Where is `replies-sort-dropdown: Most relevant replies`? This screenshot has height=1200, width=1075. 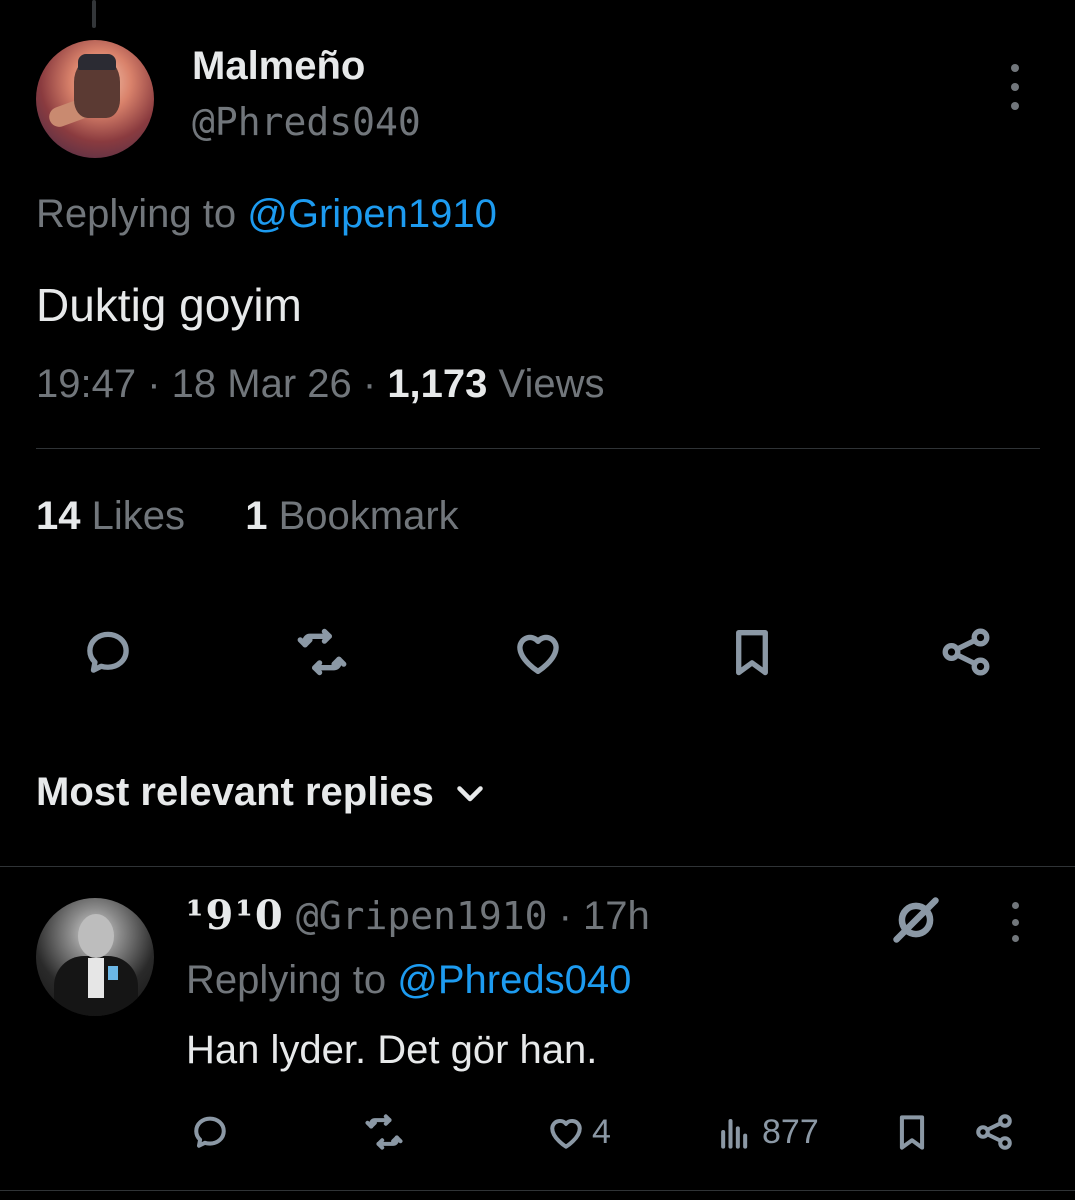 replies-sort-dropdown: Most relevant replies is located at coordinates (262, 792).